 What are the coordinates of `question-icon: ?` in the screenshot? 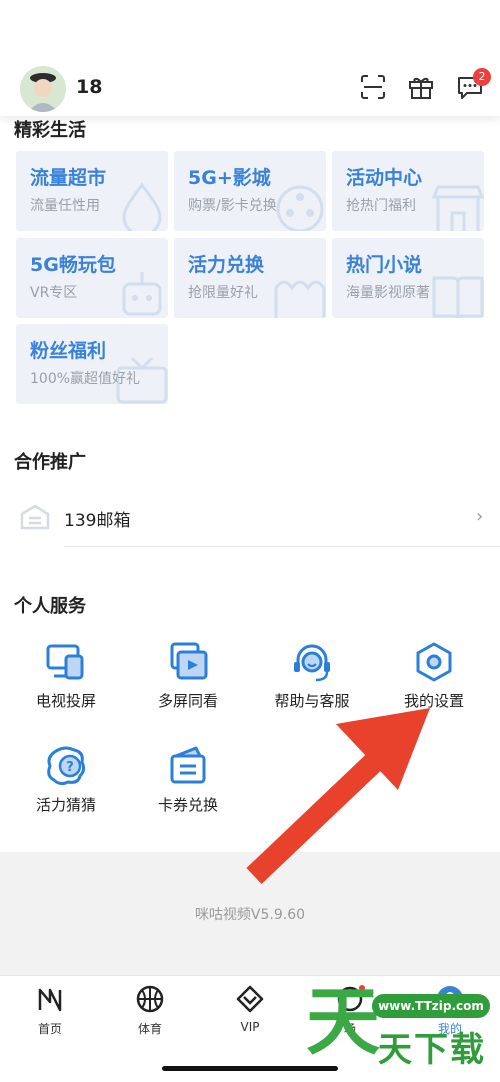 It's located at (66, 766).